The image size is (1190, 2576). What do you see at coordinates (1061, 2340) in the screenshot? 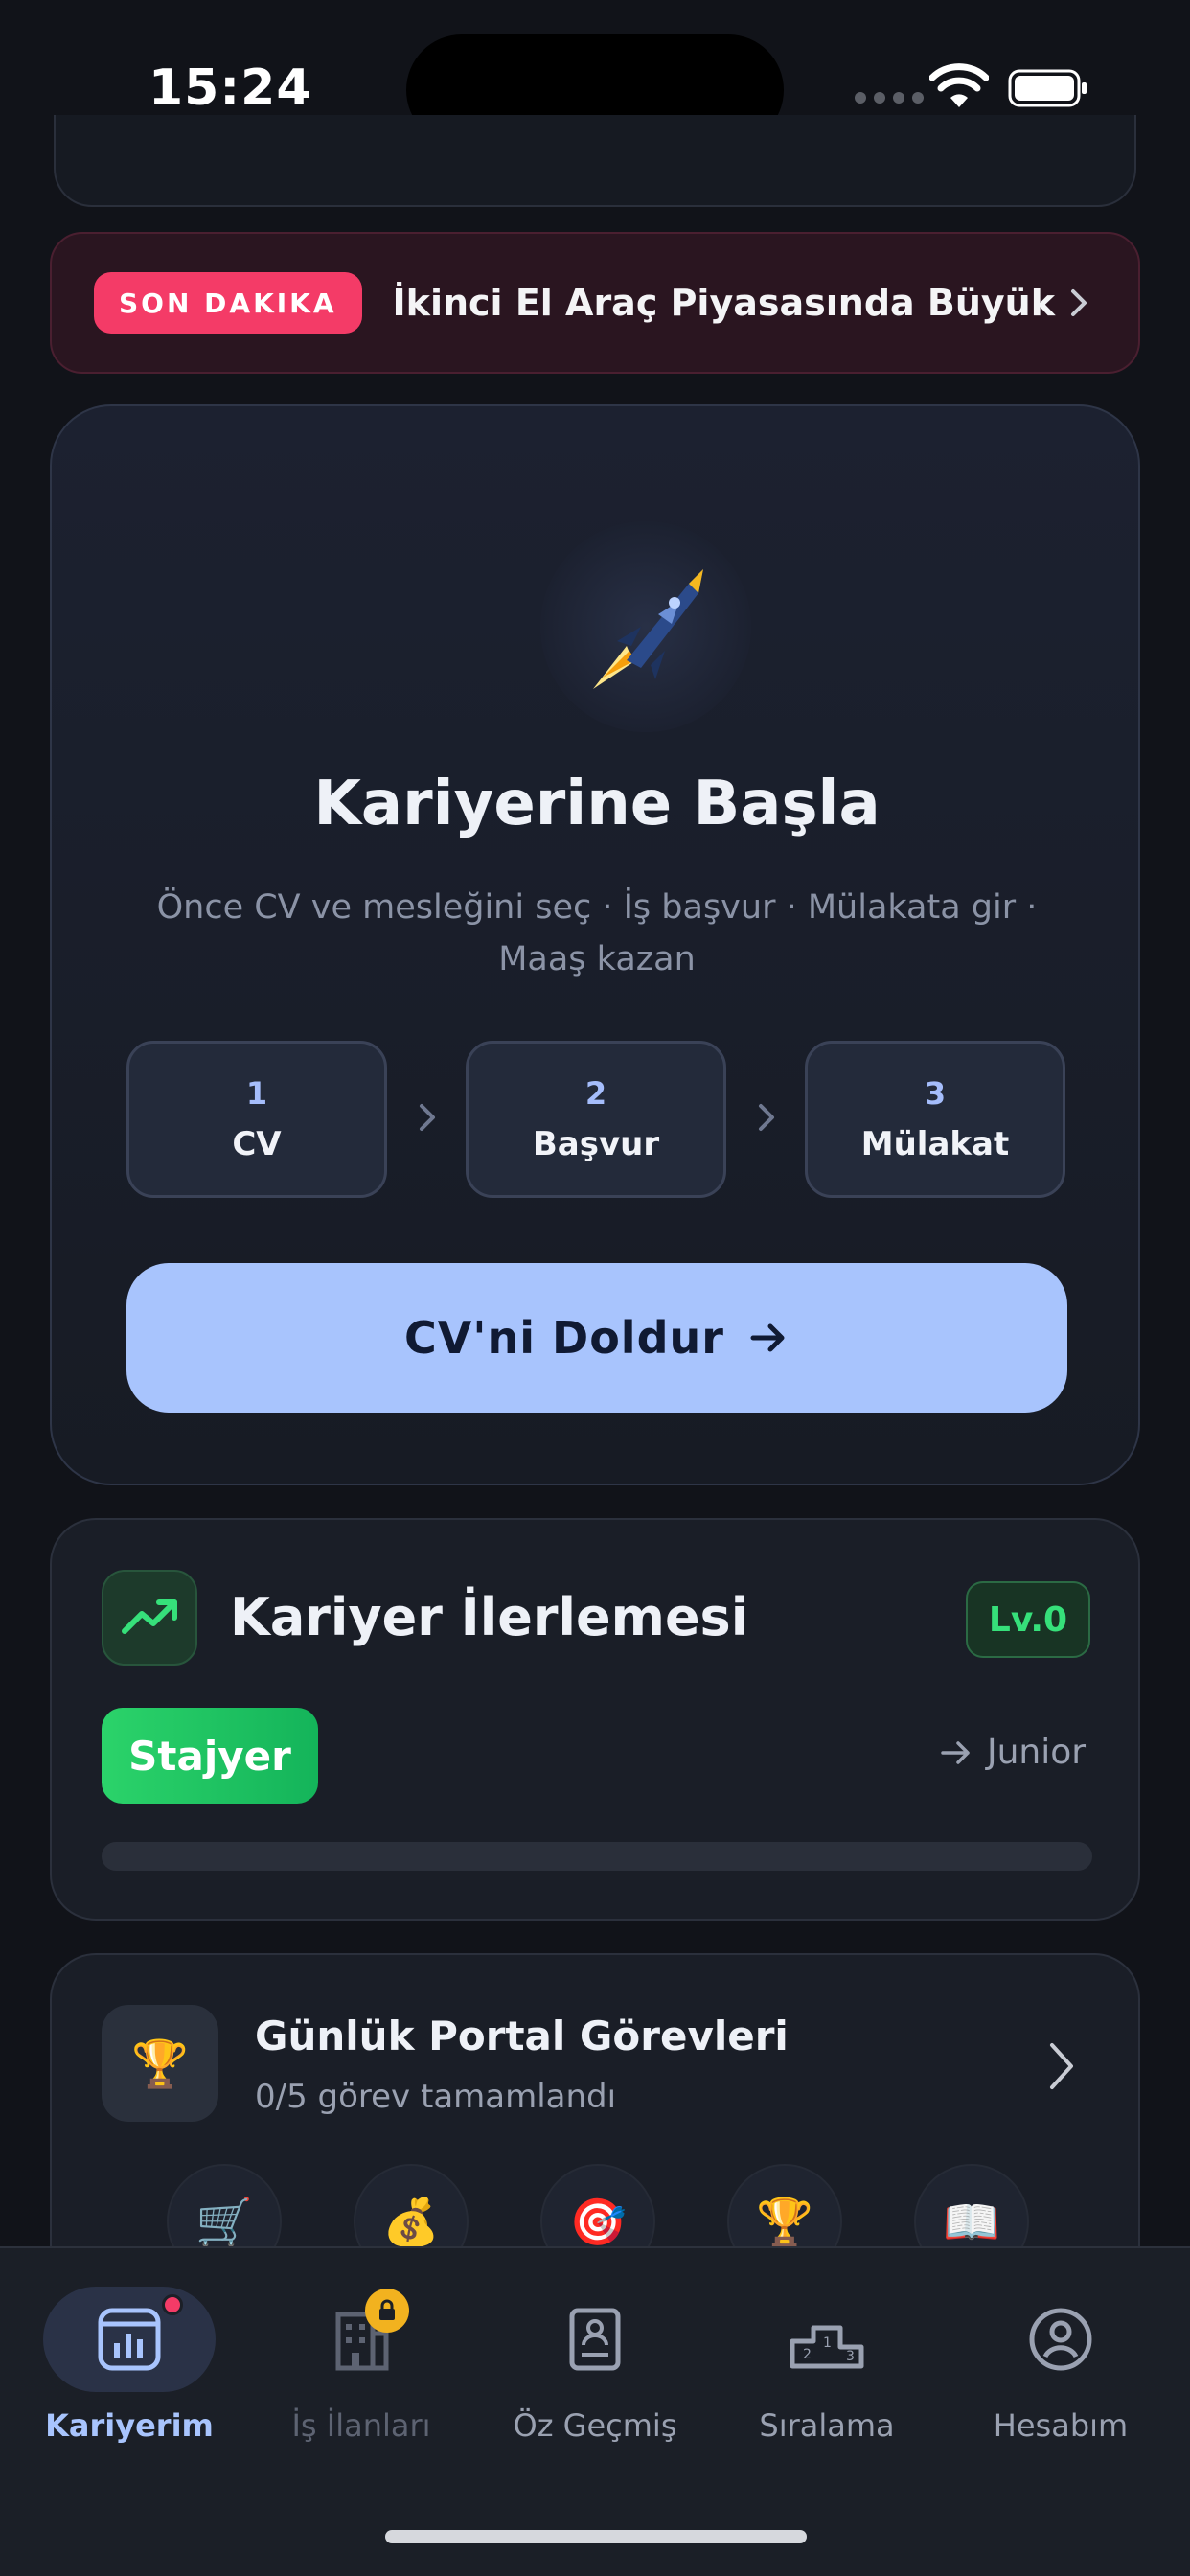
I see `user-icon` at bounding box center [1061, 2340].